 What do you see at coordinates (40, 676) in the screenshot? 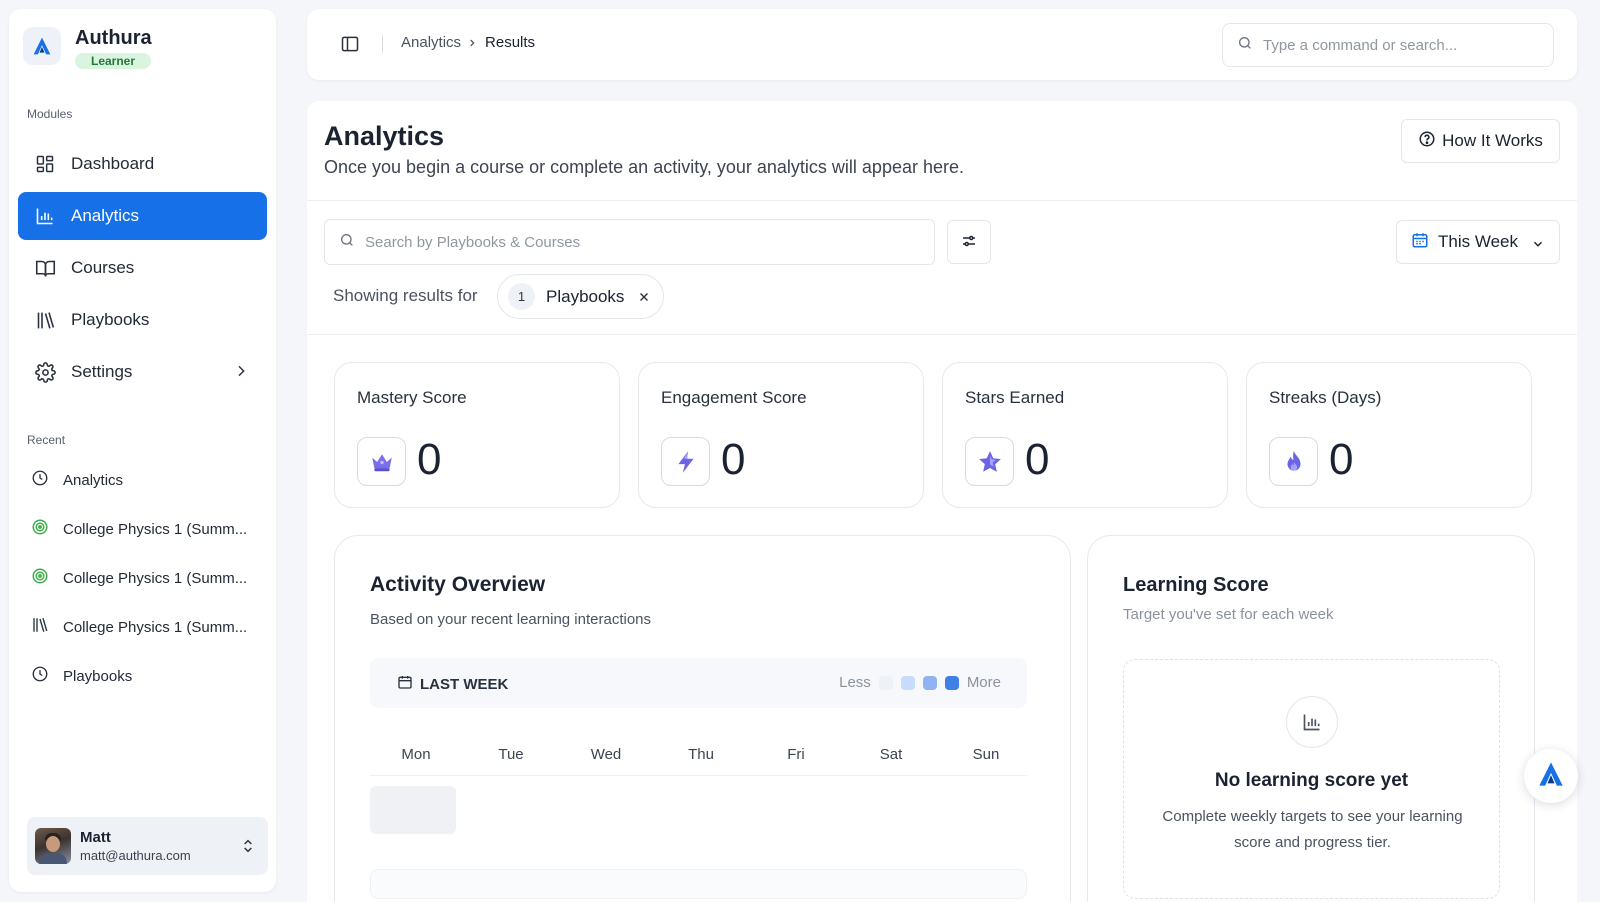
I see `clock-icon` at bounding box center [40, 676].